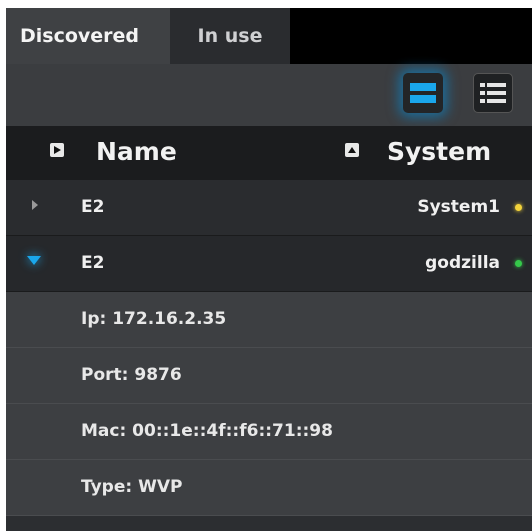 This screenshot has width=532, height=531. What do you see at coordinates (35, 205) in the screenshot?
I see `expand-arrow-icon` at bounding box center [35, 205].